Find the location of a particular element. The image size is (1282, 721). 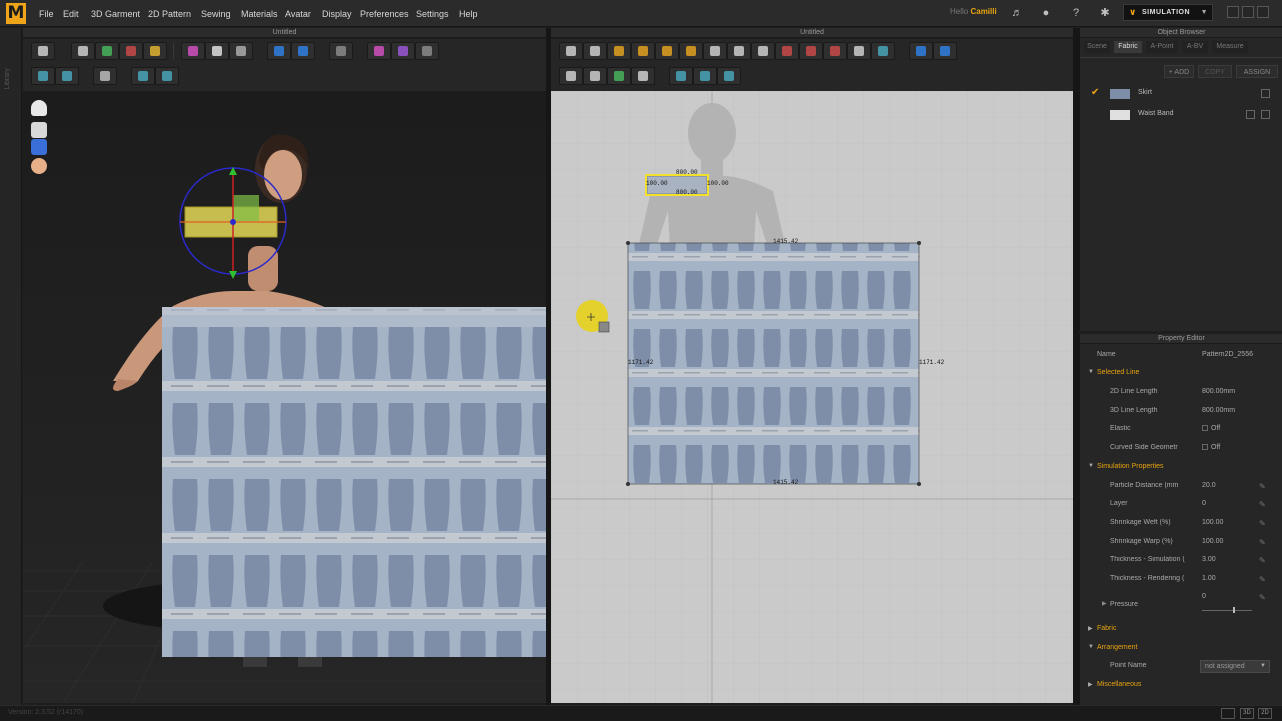

menu-materials: Materials is located at coordinates (259, 14).